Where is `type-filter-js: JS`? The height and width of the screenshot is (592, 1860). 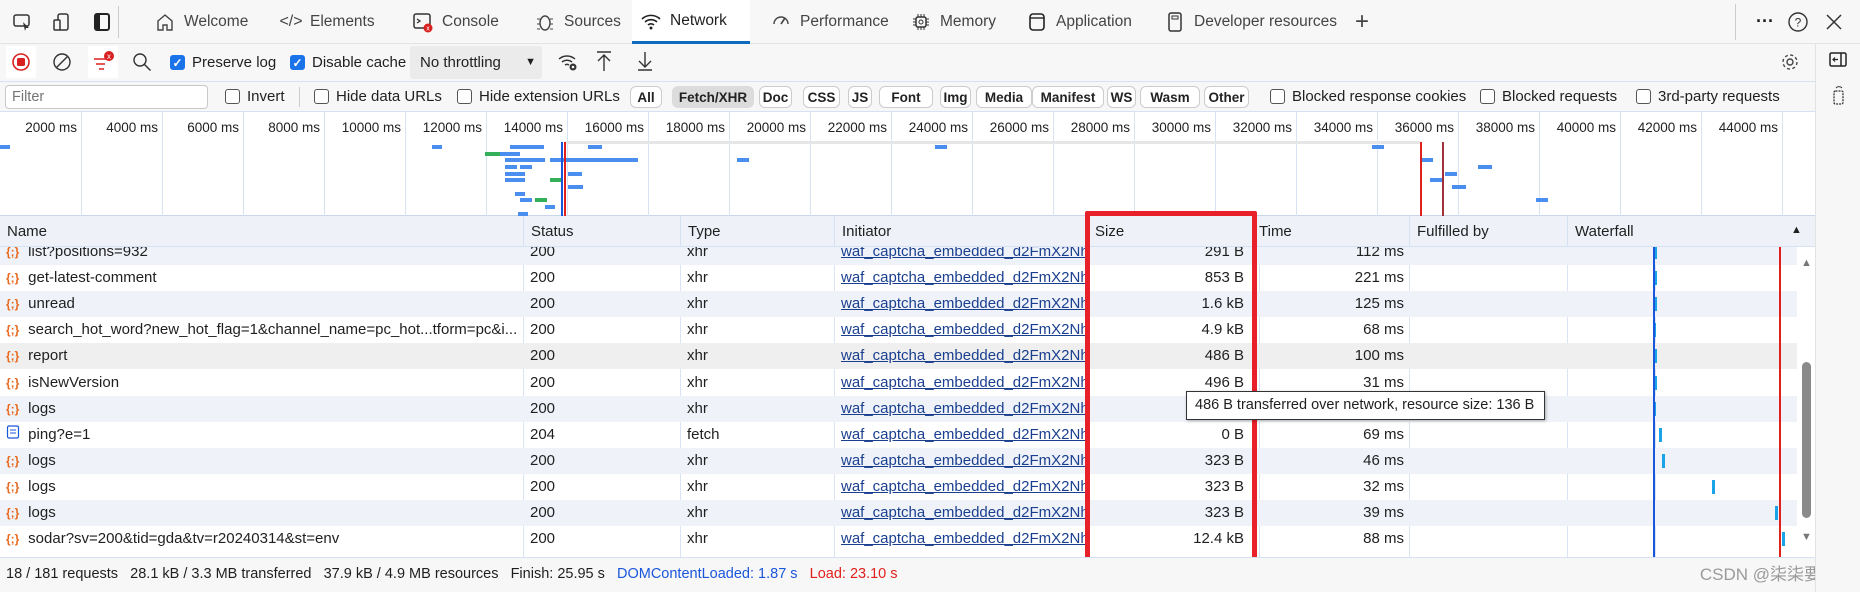 type-filter-js: JS is located at coordinates (860, 97).